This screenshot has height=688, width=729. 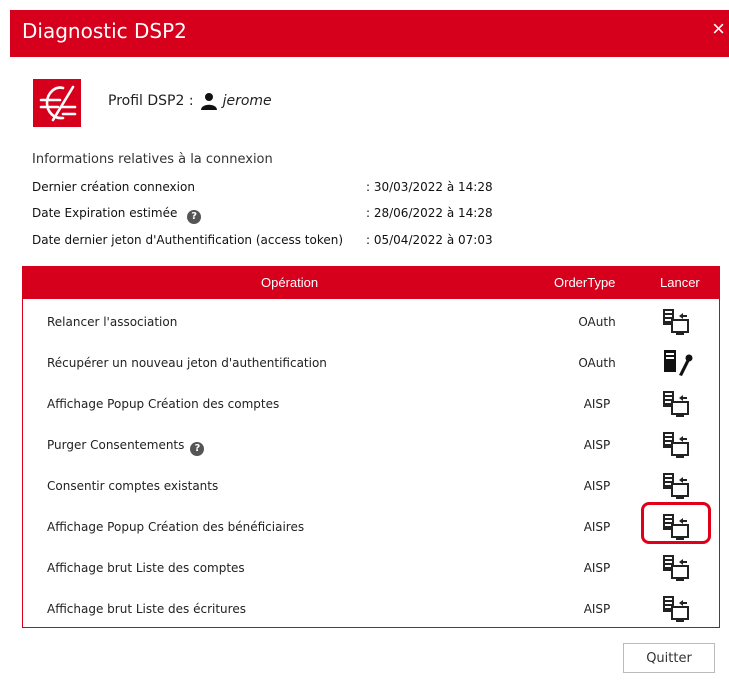 What do you see at coordinates (247, 101) in the screenshot?
I see `profile-username: jerome` at bounding box center [247, 101].